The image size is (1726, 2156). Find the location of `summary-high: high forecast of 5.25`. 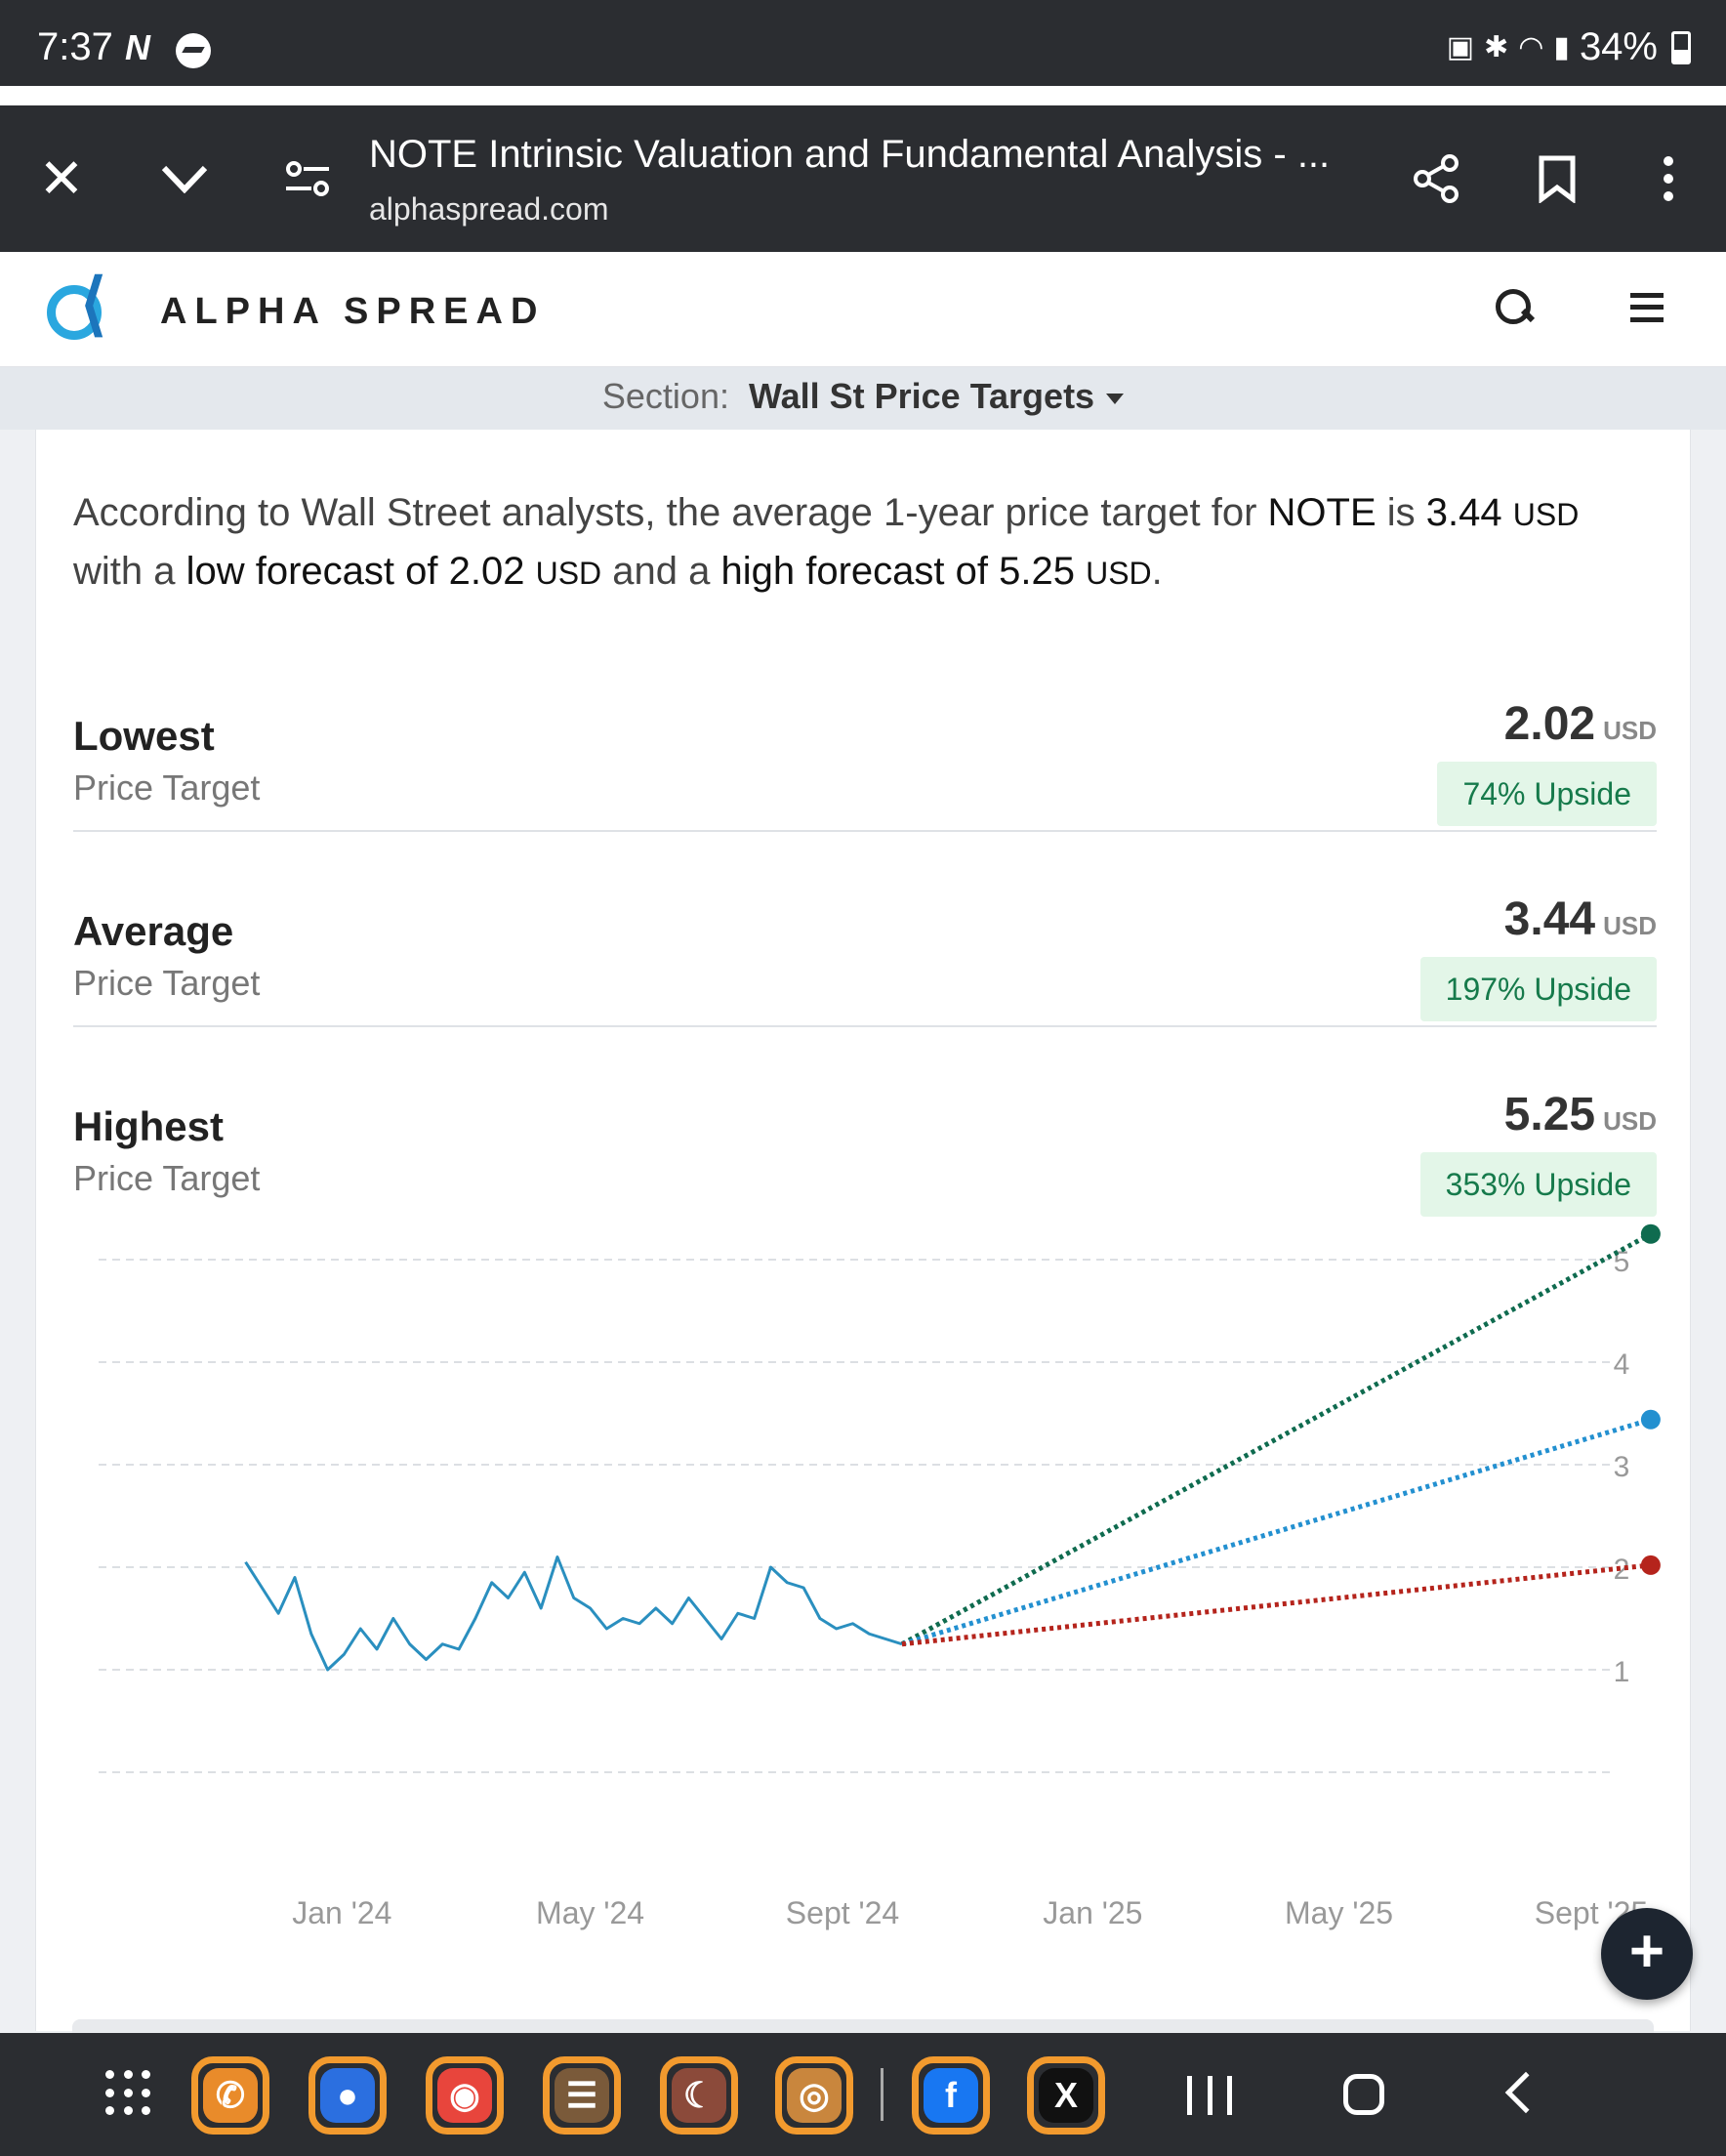

summary-high: high forecast of 5.25 is located at coordinates (898, 571).